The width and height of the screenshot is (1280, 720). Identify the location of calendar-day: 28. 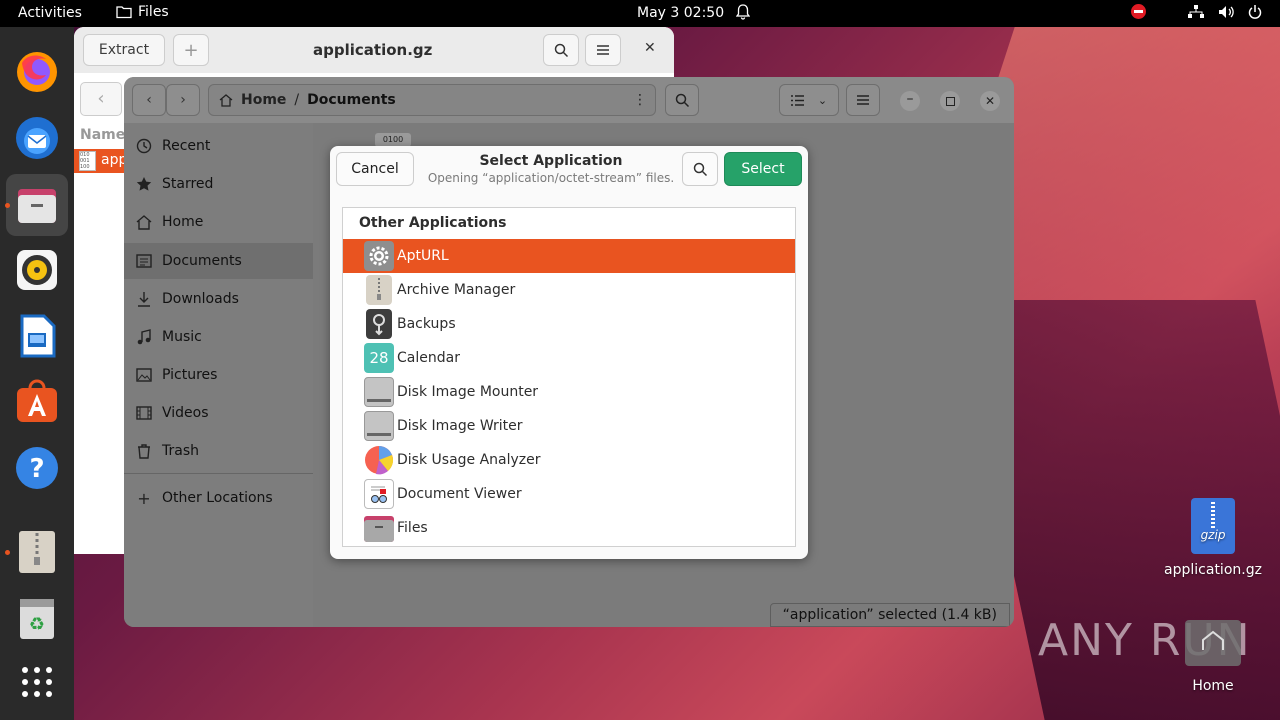
(379, 358).